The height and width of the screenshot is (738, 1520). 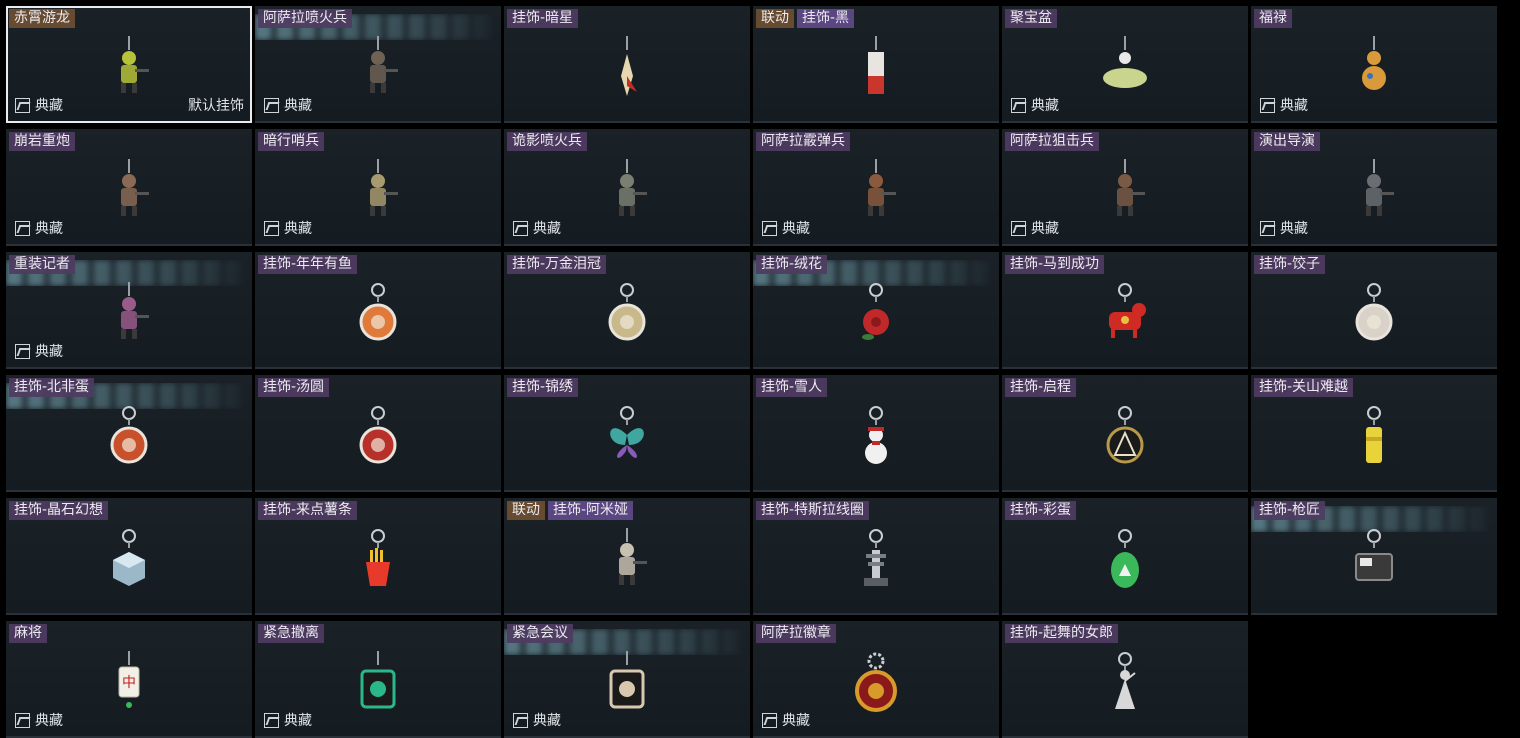 I want to click on flamethrower-soldier-charm, so click(x=384, y=65).